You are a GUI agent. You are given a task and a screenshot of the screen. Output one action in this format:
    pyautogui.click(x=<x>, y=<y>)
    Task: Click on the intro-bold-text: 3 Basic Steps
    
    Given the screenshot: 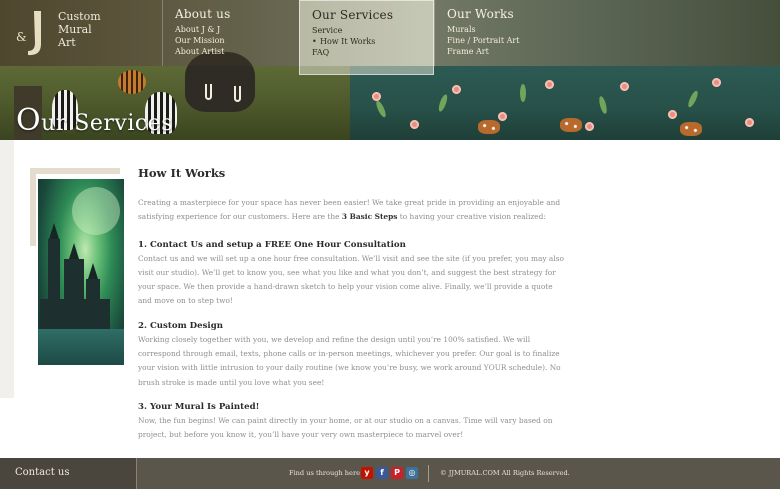 What is the action you would take?
    pyautogui.click(x=369, y=217)
    